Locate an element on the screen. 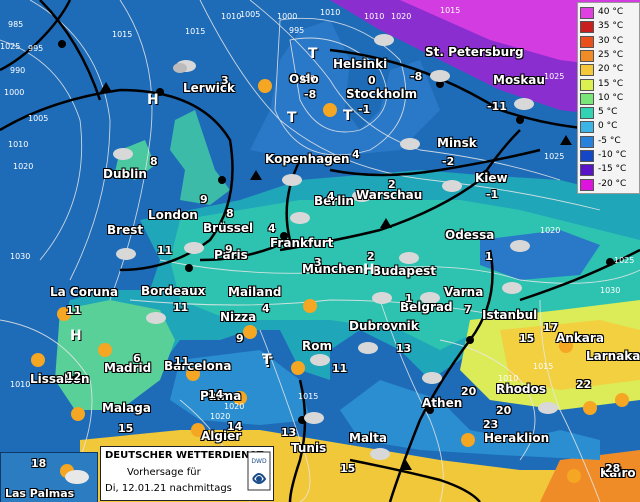 The width and height of the screenshot is (640, 502). legend-row: -15 °C is located at coordinates (608, 170).